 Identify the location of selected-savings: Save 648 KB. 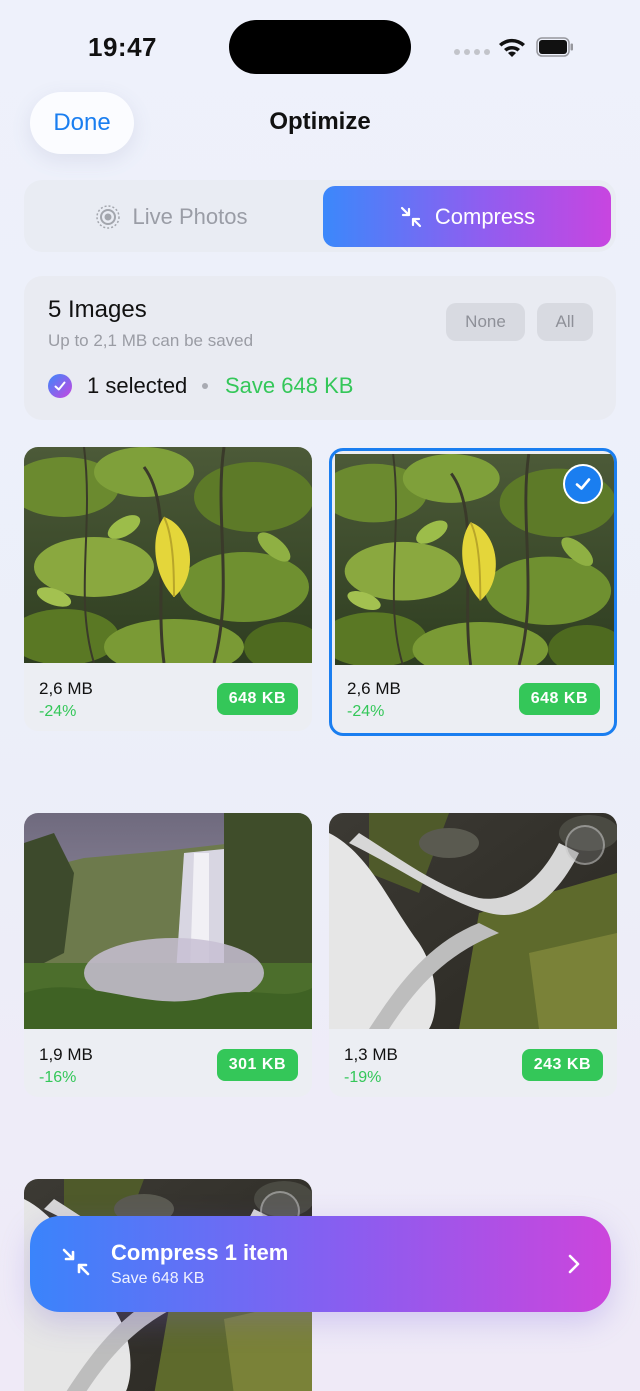
(289, 385).